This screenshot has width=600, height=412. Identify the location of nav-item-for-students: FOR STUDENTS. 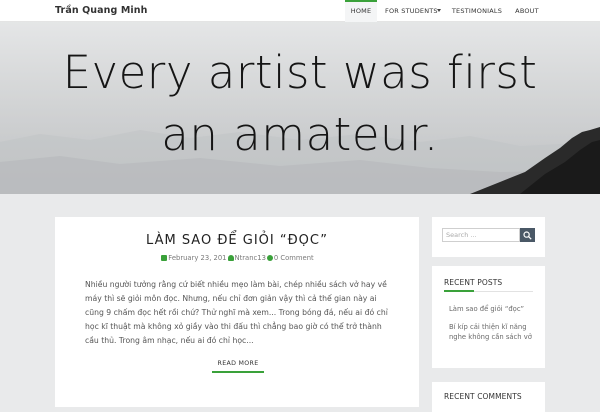
(411, 11).